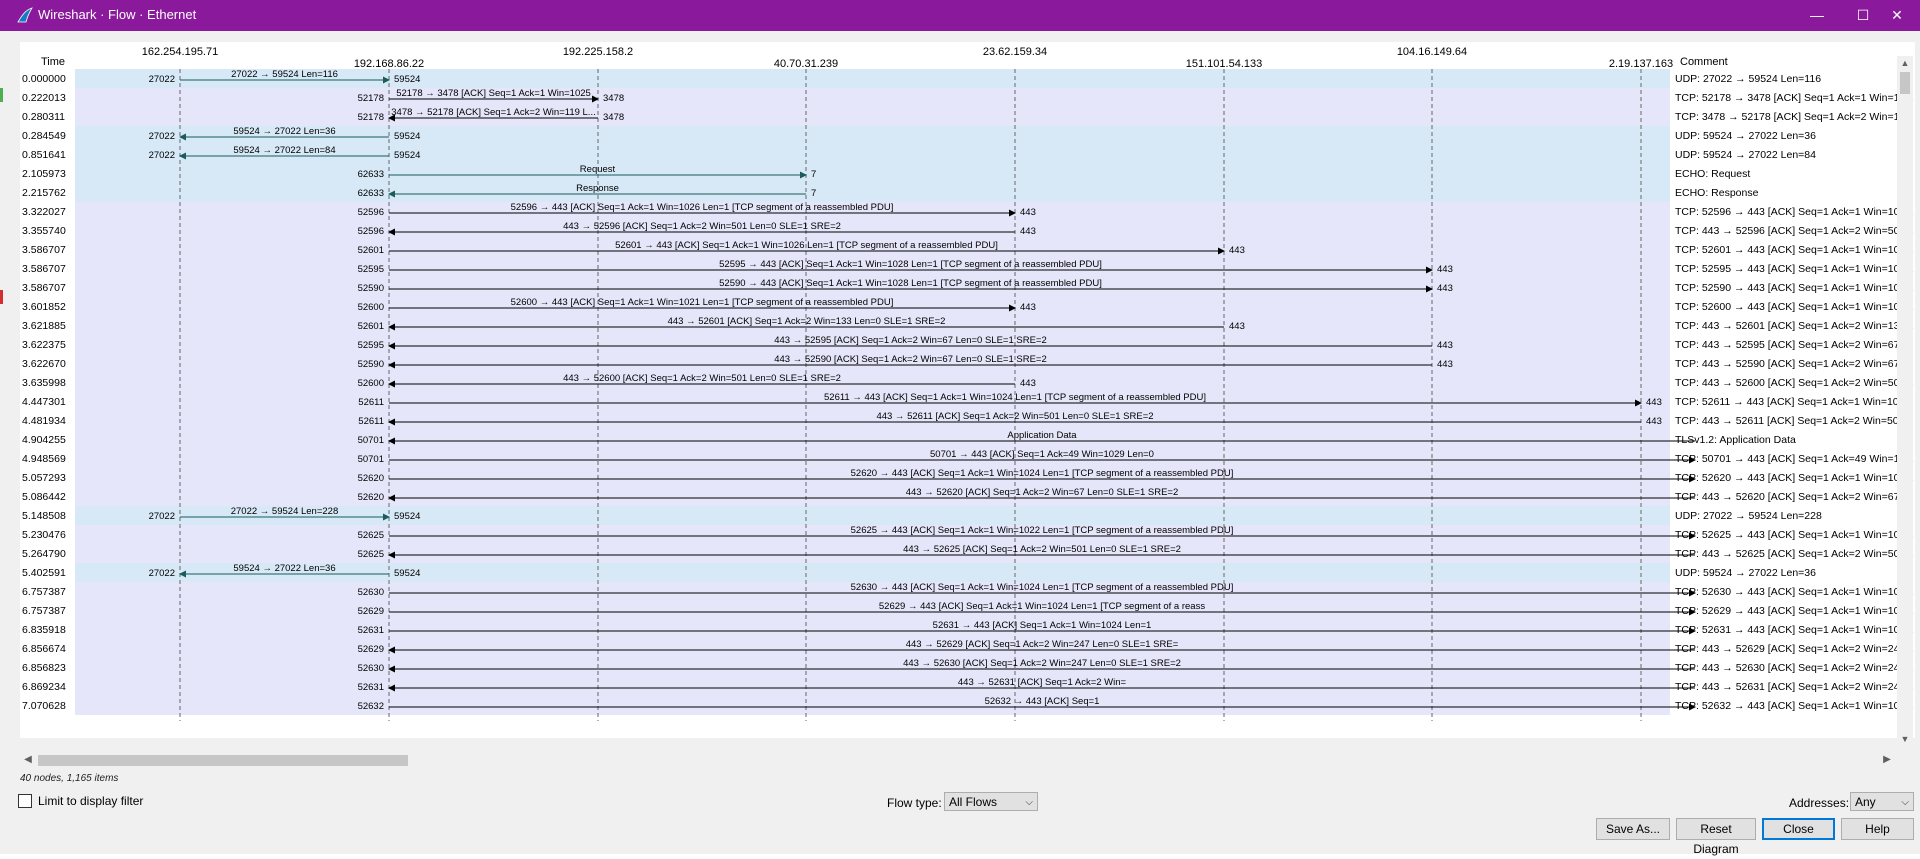 Image resolution: width=1920 pixels, height=859 pixels. What do you see at coordinates (25, 801) in the screenshot?
I see `limit-filter-checkbox` at bounding box center [25, 801].